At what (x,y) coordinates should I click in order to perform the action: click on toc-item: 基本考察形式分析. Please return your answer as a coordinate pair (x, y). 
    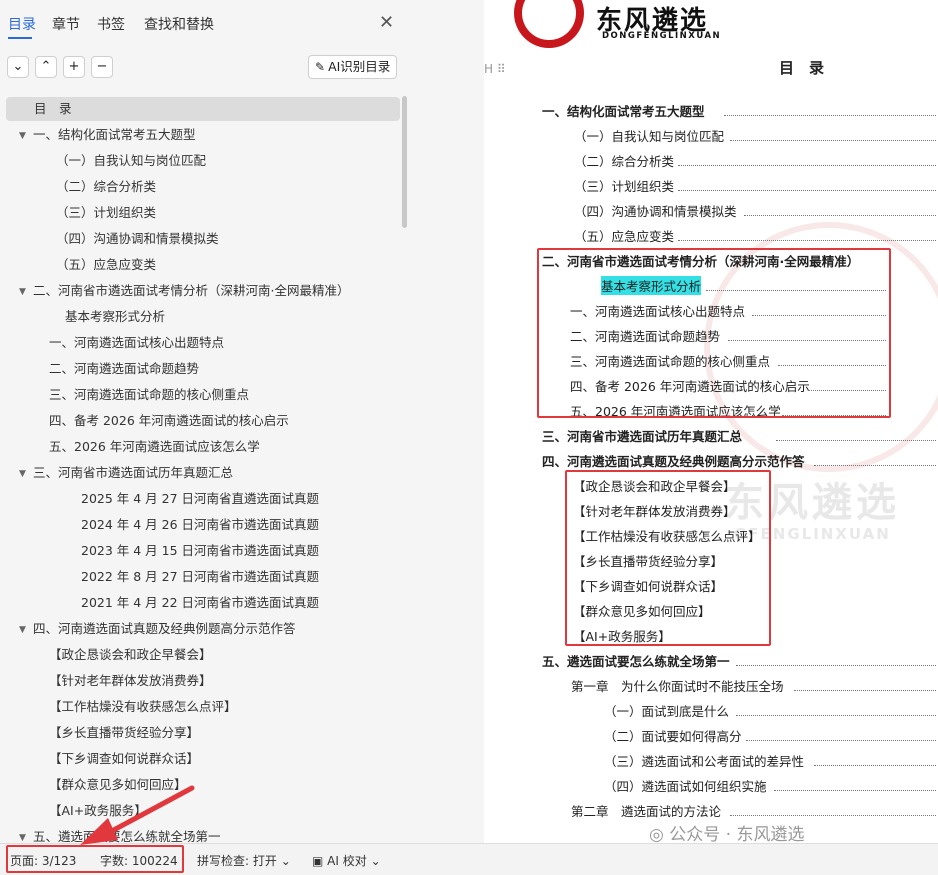
    Looking at the image, I should click on (115, 317).